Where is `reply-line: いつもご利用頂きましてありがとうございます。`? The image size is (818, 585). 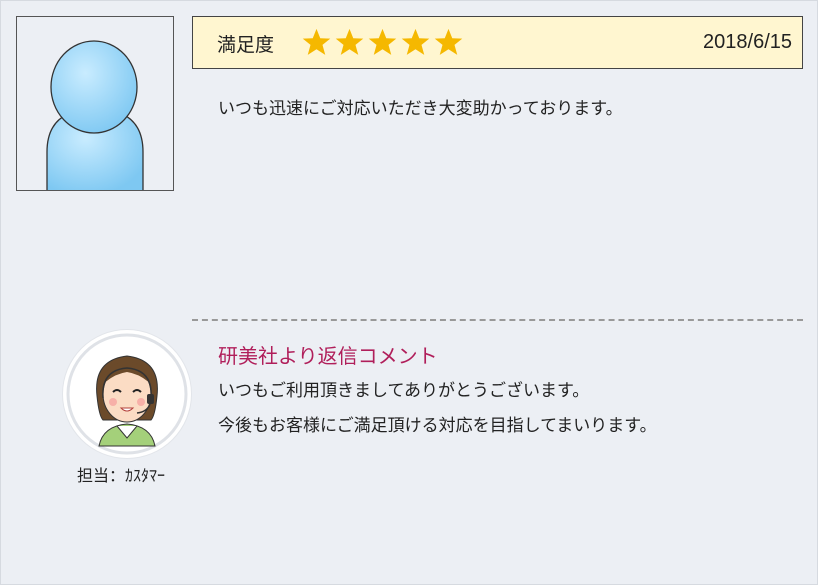 reply-line: いつもご利用頂きましてありがとうございます。 is located at coordinates (404, 391).